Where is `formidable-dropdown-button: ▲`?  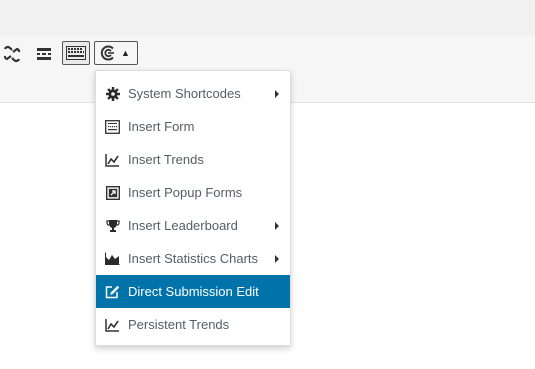
formidable-dropdown-button: ▲ is located at coordinates (116, 53).